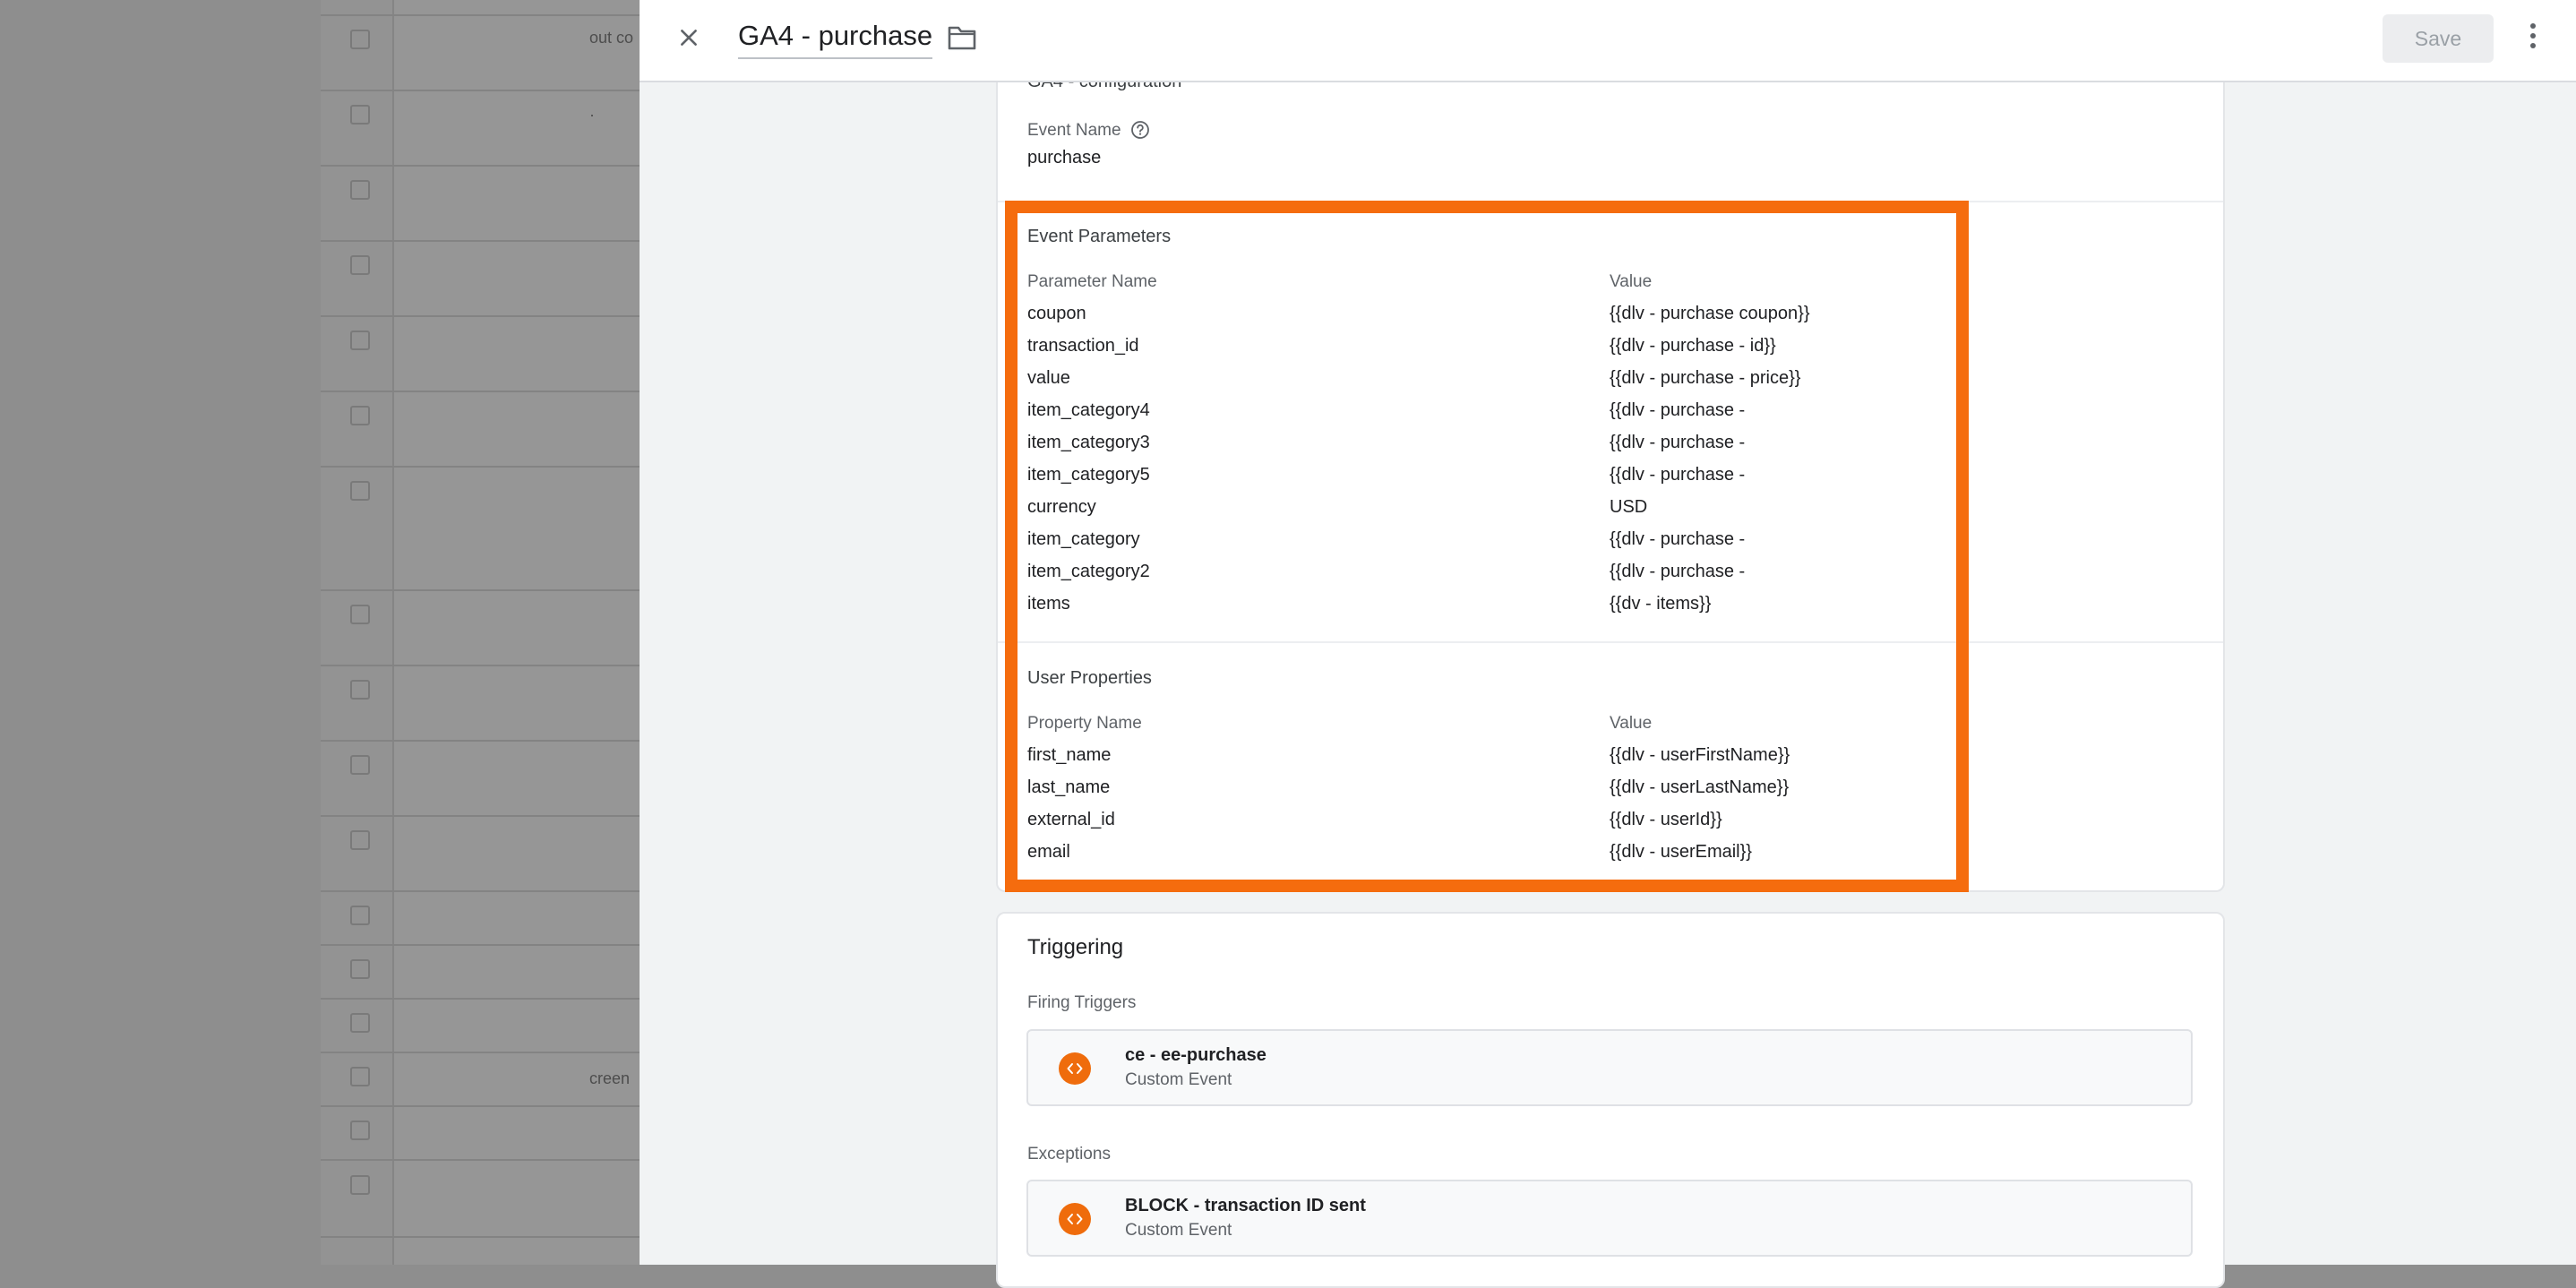 The width and height of the screenshot is (2576, 1288). Describe the element at coordinates (1084, 723) in the screenshot. I see `property-name-header: Property Name` at that location.